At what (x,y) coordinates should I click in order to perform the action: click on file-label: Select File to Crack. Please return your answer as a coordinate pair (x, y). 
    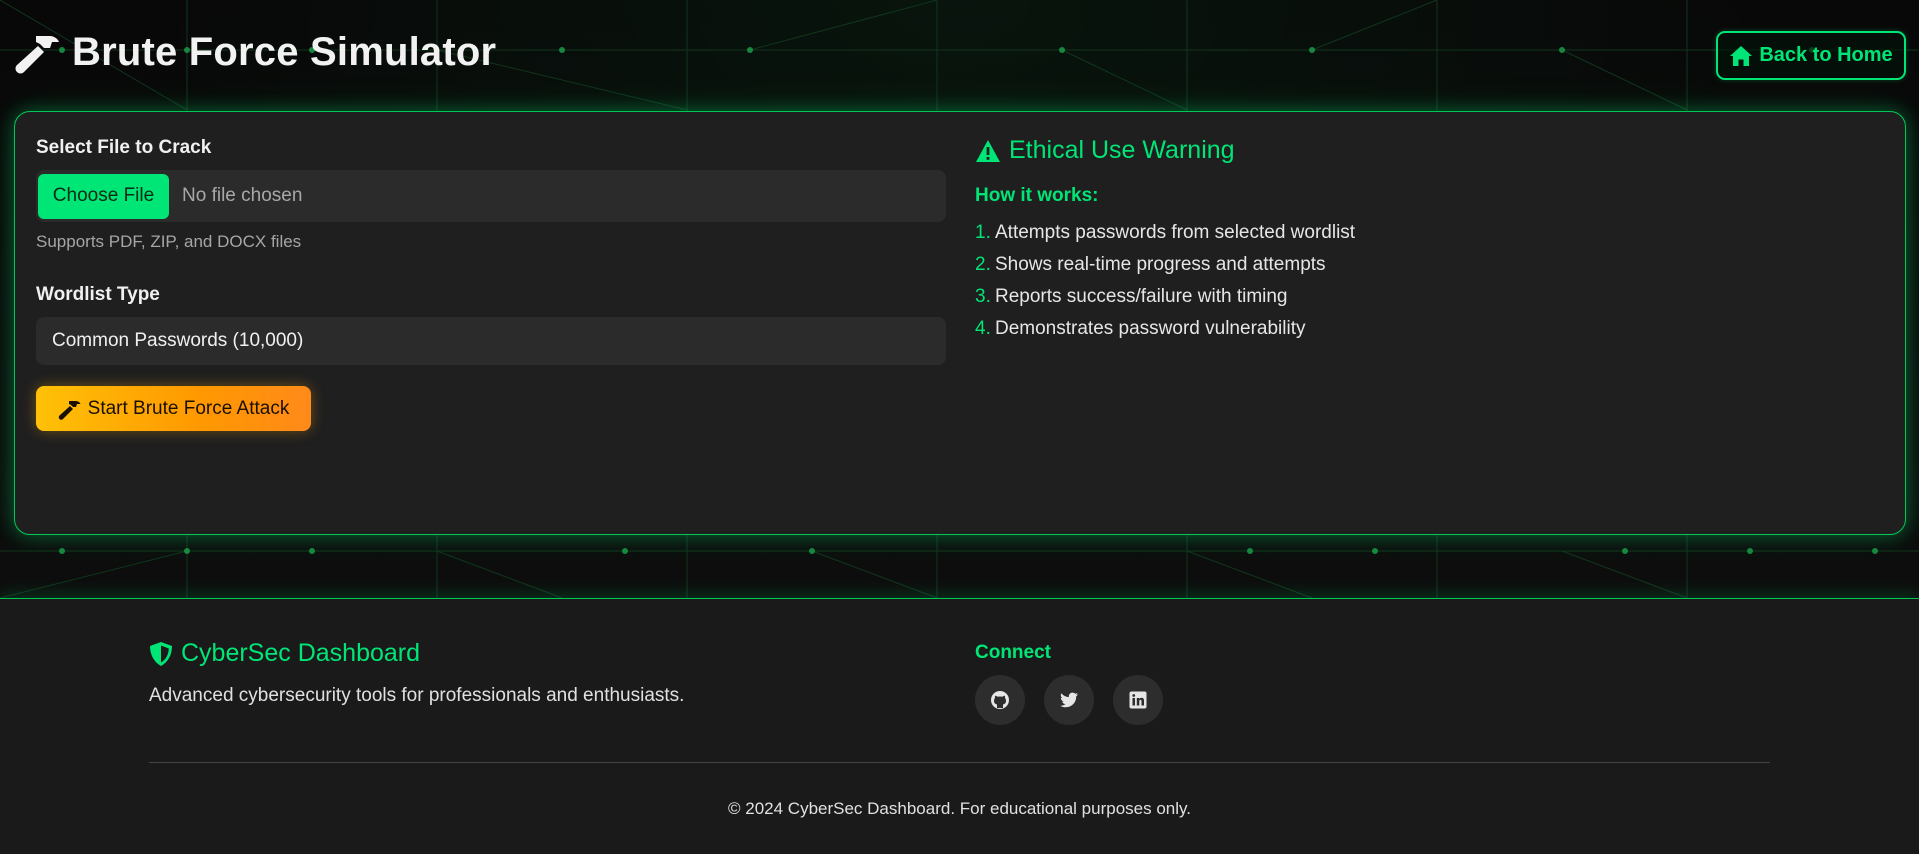
    Looking at the image, I should click on (124, 147).